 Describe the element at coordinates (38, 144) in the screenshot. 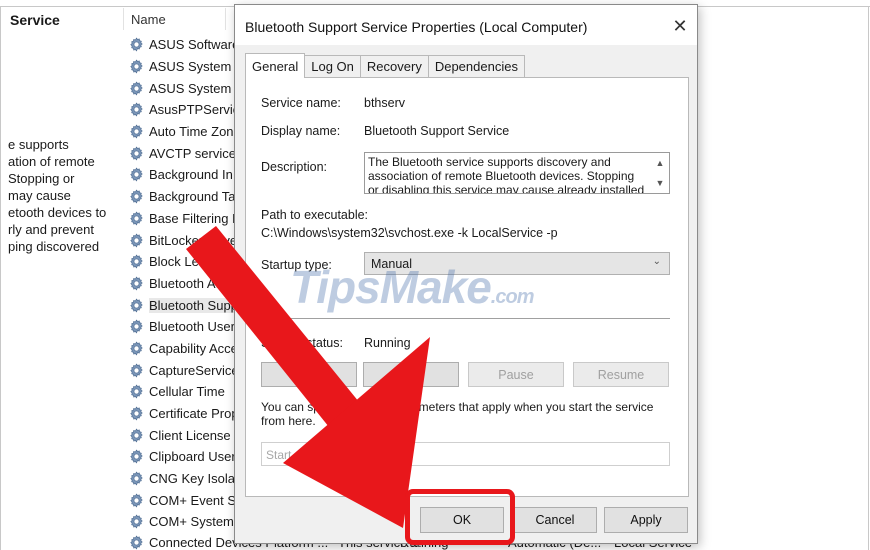

I see `description-line: e supports` at that location.